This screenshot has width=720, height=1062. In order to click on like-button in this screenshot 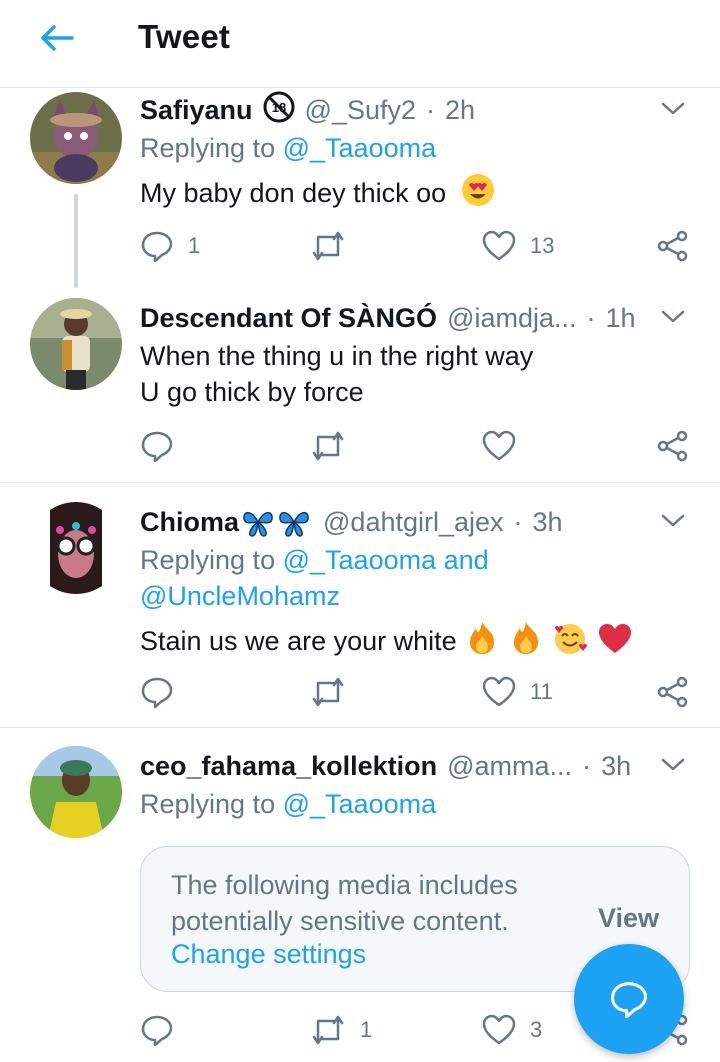, I will do `click(506, 446)`.